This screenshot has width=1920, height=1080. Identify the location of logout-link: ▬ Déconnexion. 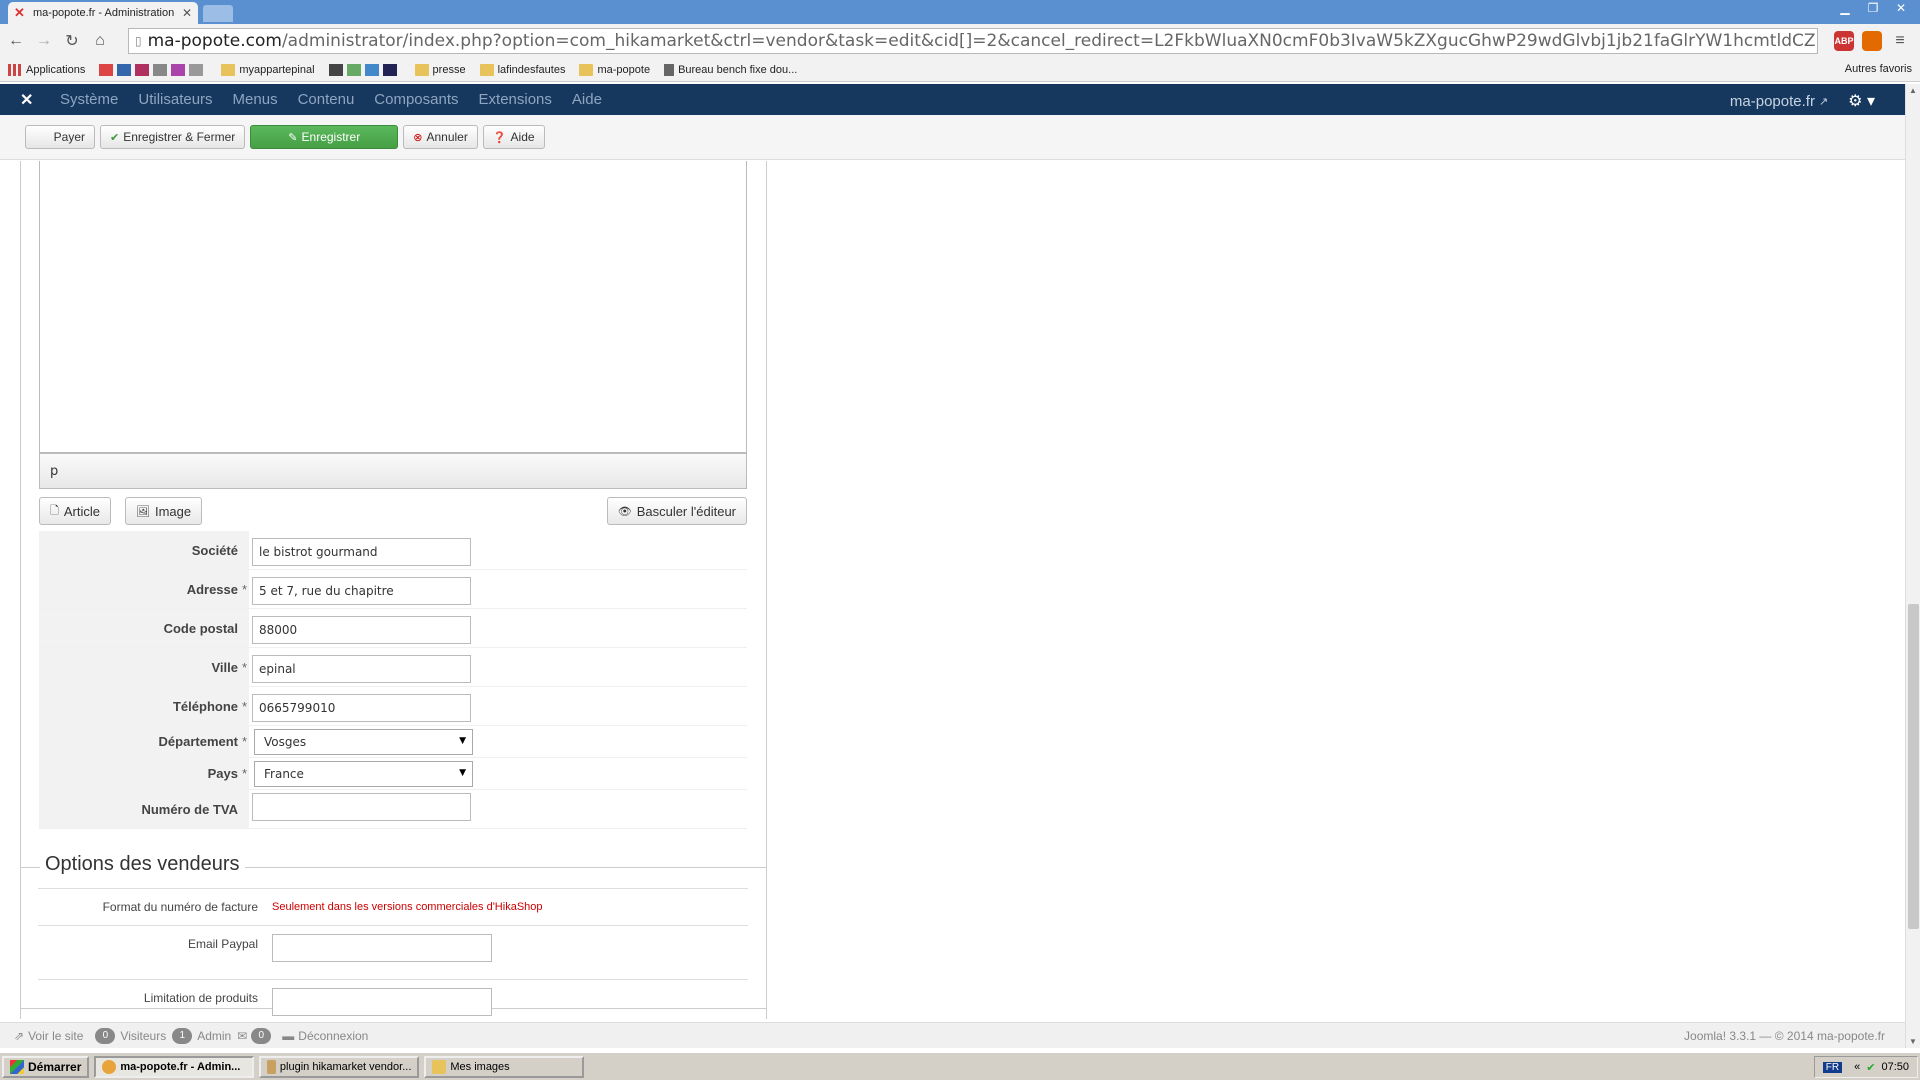
(325, 1036).